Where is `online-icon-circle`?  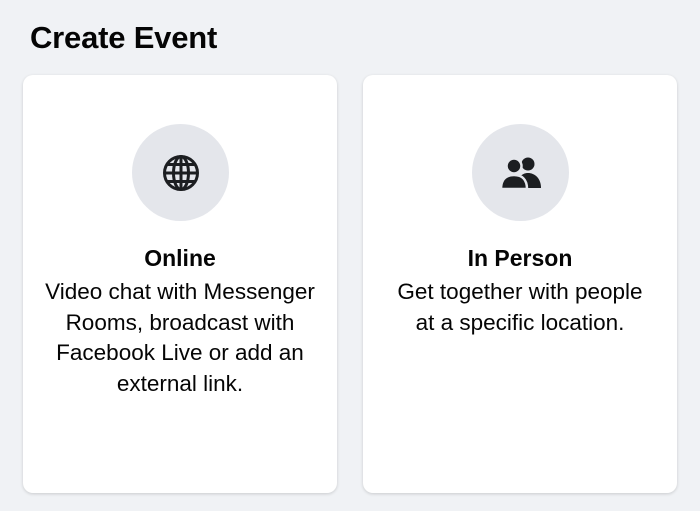 online-icon-circle is located at coordinates (180, 172).